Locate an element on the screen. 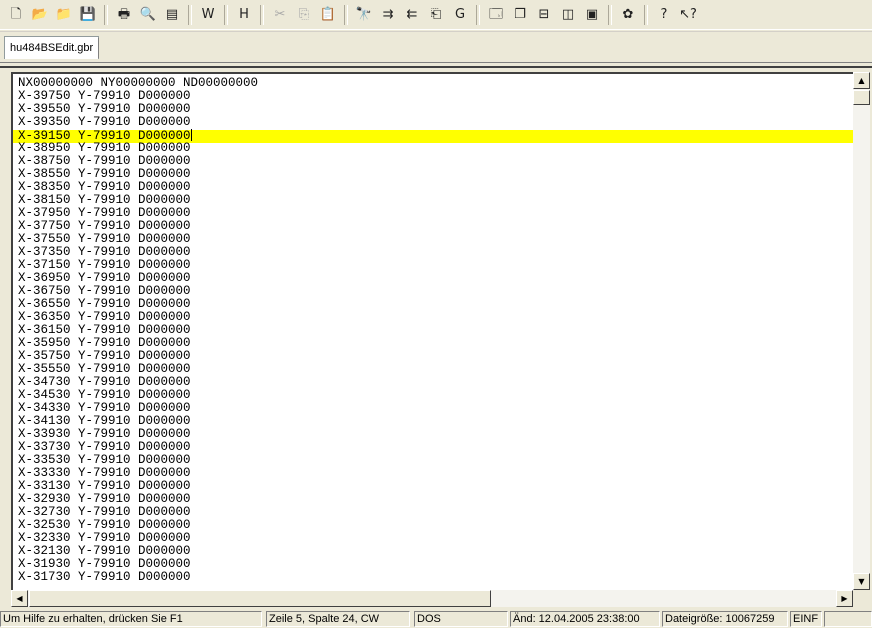 This screenshot has height=628, width=872. status-help-text: Um Hilfe zu erhalten, drücken Sie F1 is located at coordinates (131, 619).